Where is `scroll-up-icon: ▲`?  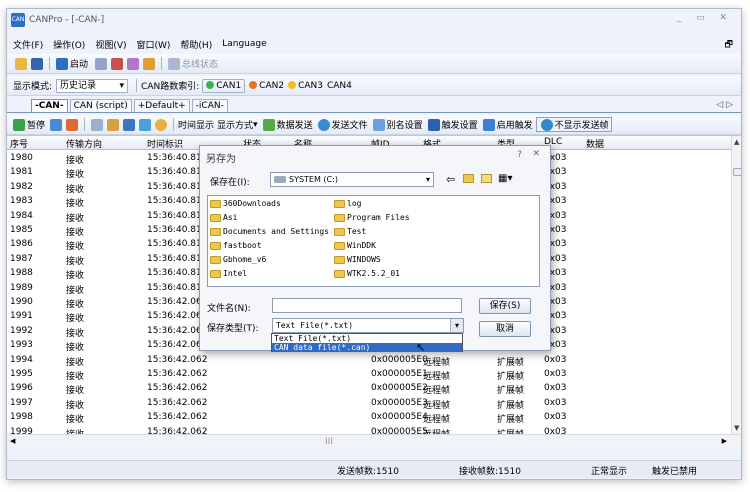 scroll-up-icon: ▲ is located at coordinates (736, 142).